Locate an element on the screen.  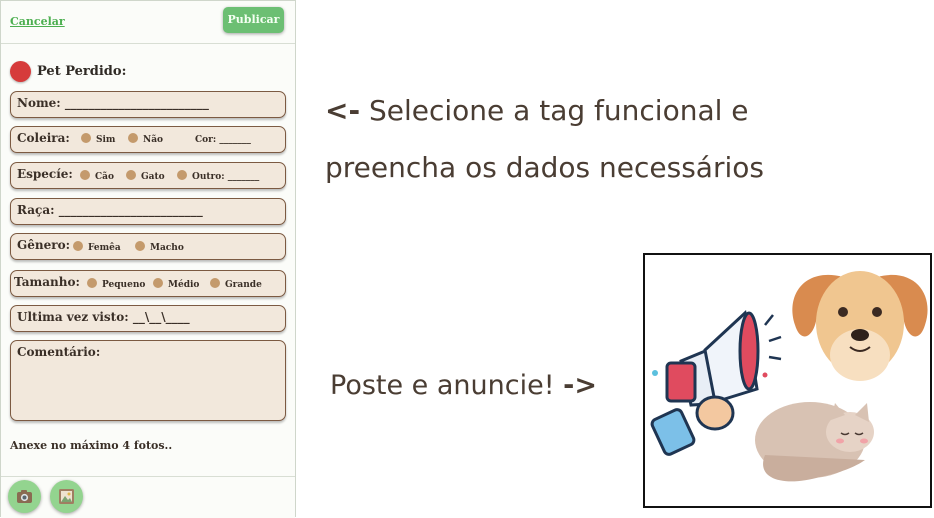
tamanho-option-medio: Médio is located at coordinates (176, 284).